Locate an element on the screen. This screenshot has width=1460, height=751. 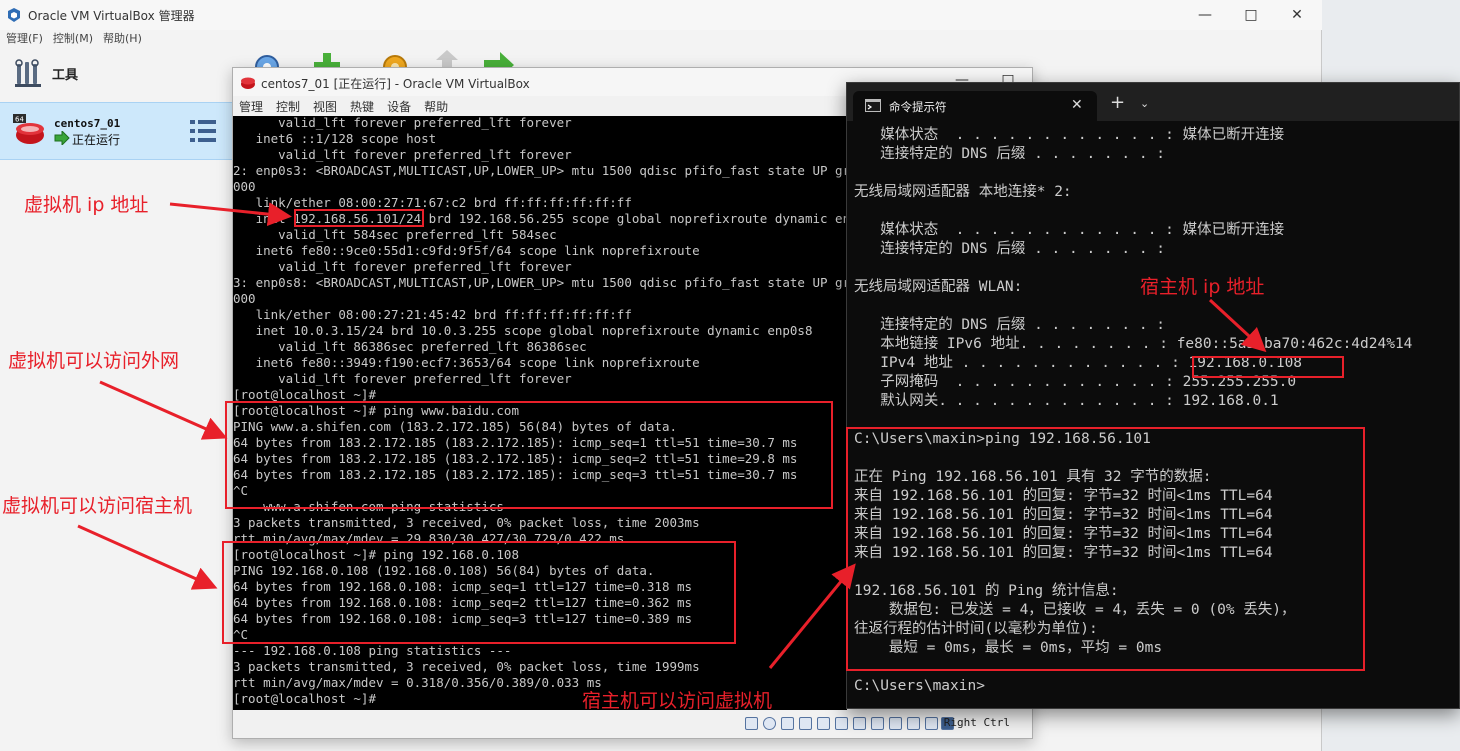
tools-item: 工具 is located at coordinates (46, 73).